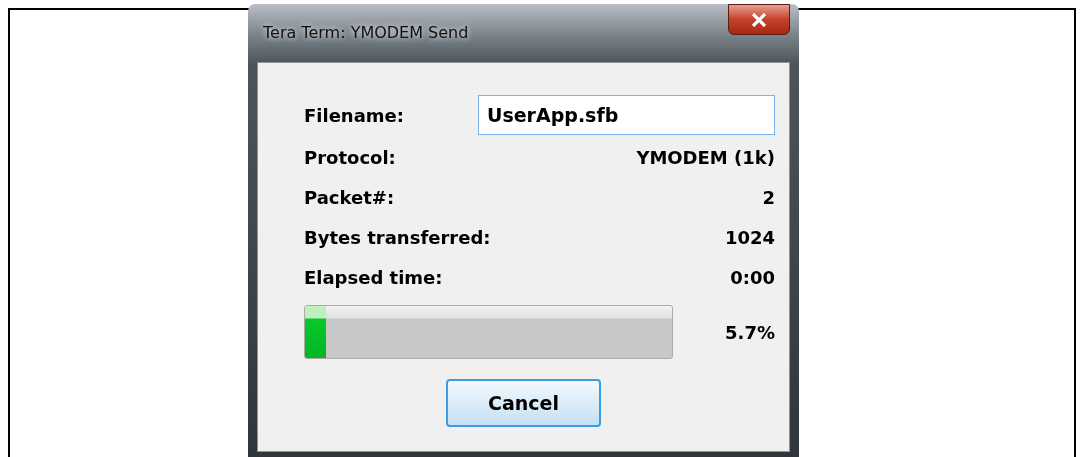 This screenshot has height=457, width=1082. What do you see at coordinates (750, 332) in the screenshot?
I see `progress-reading: 5.7%` at bounding box center [750, 332].